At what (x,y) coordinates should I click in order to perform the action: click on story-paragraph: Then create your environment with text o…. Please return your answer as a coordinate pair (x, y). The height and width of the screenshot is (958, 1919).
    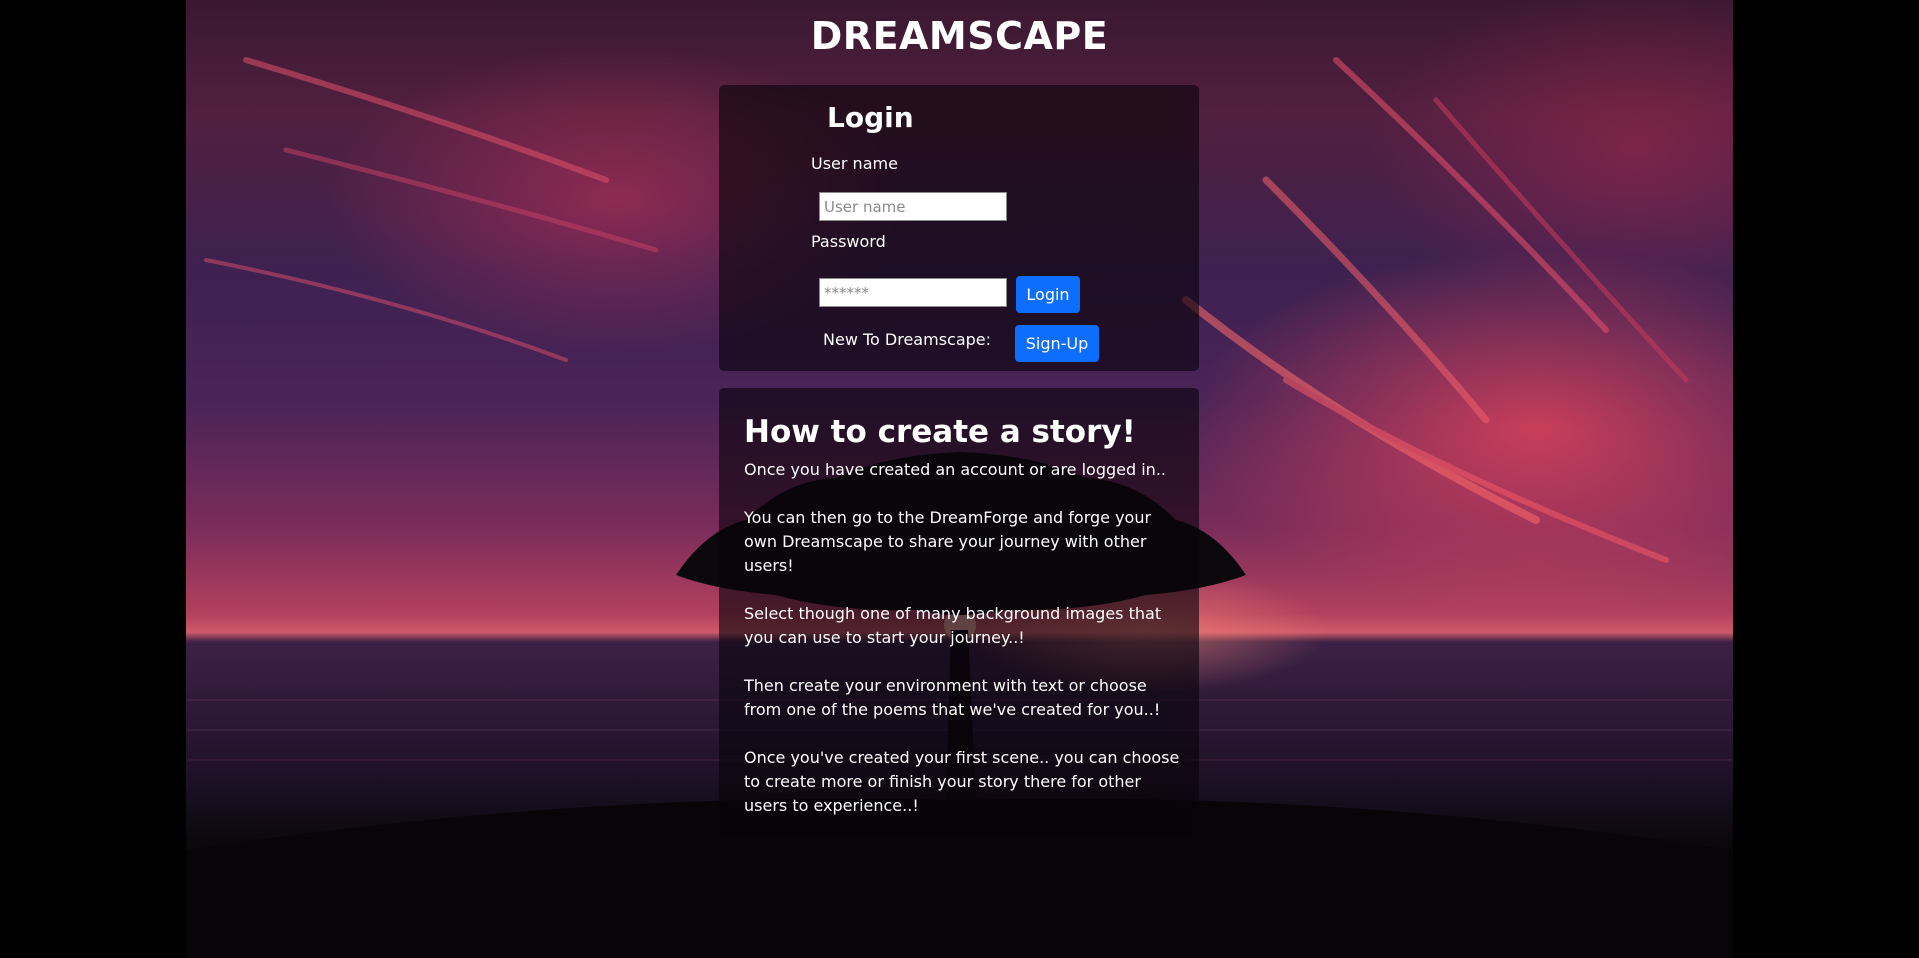
    Looking at the image, I should click on (952, 697).